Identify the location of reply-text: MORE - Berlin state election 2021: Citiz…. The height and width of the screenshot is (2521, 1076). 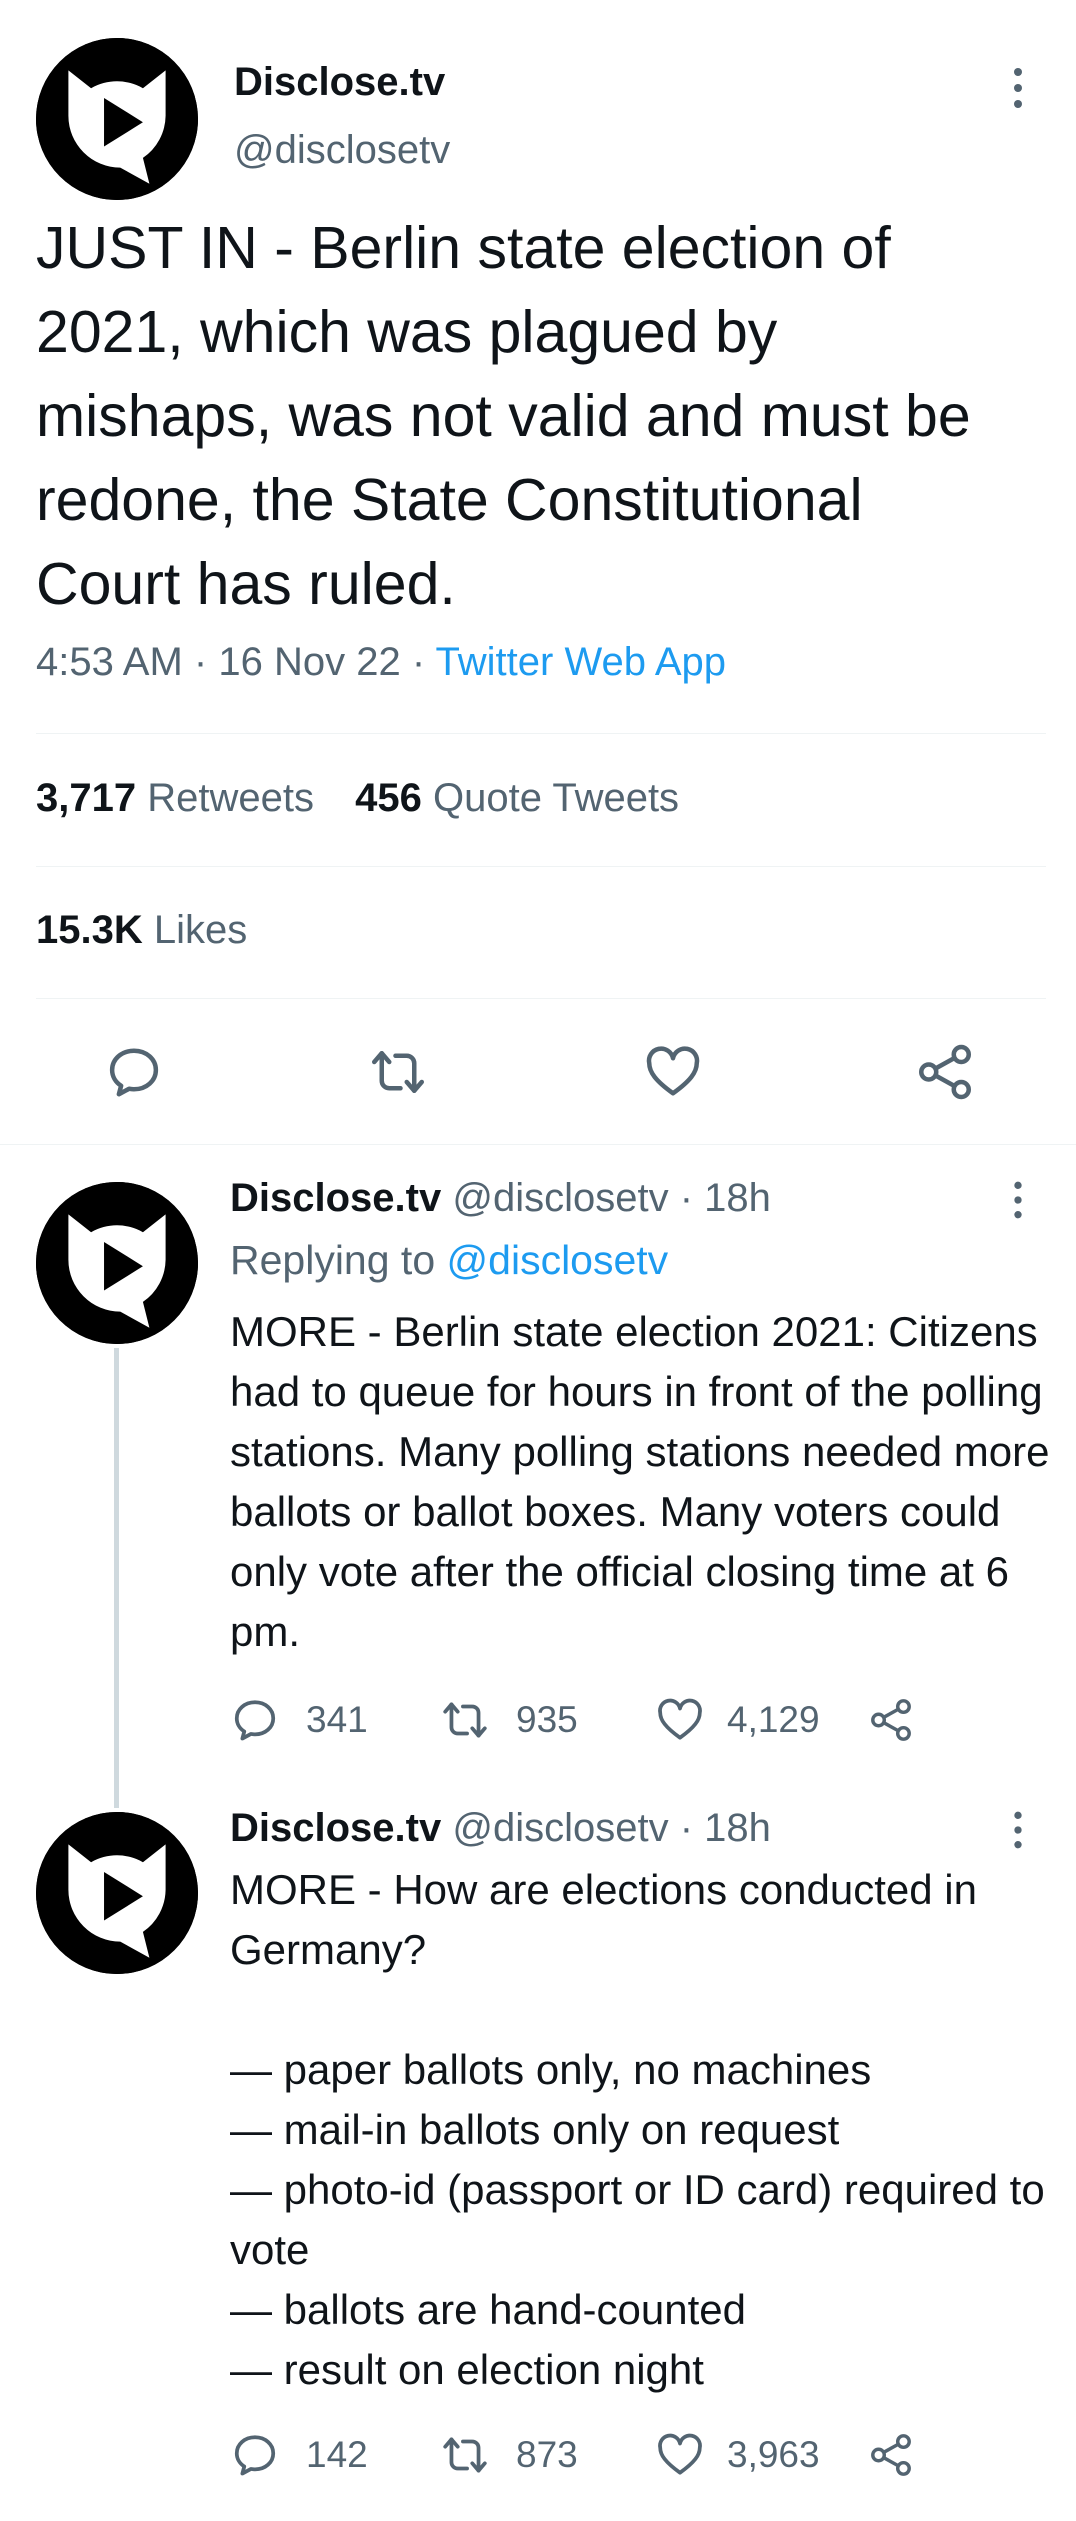
(646, 1481).